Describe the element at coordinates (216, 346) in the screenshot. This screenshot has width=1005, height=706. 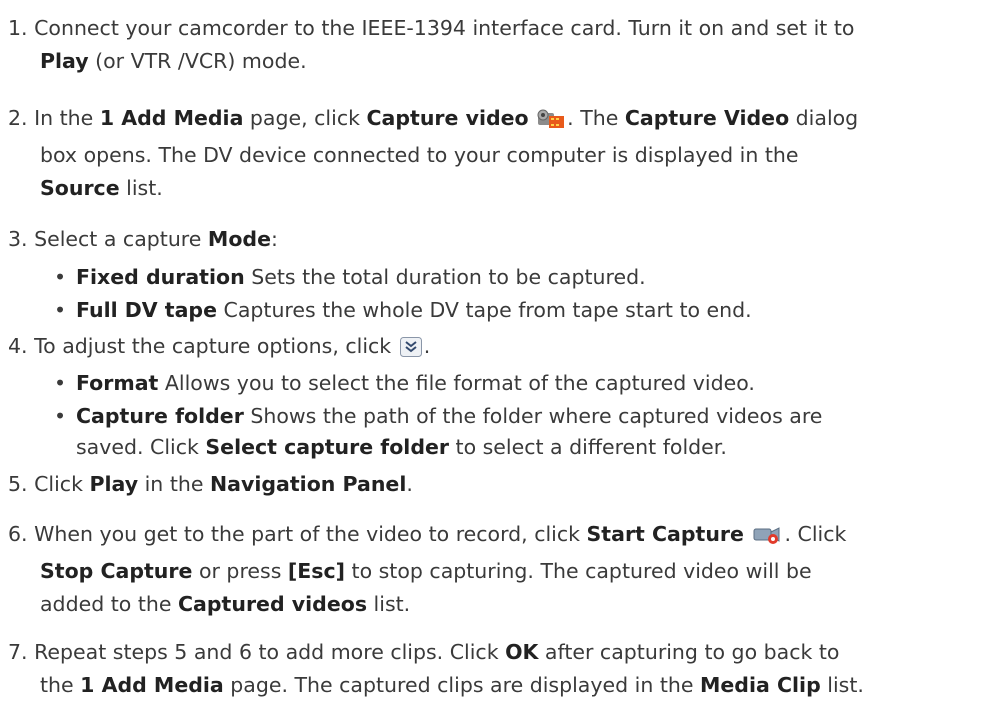
I see `step-text: To adjust the capture options, click` at that location.